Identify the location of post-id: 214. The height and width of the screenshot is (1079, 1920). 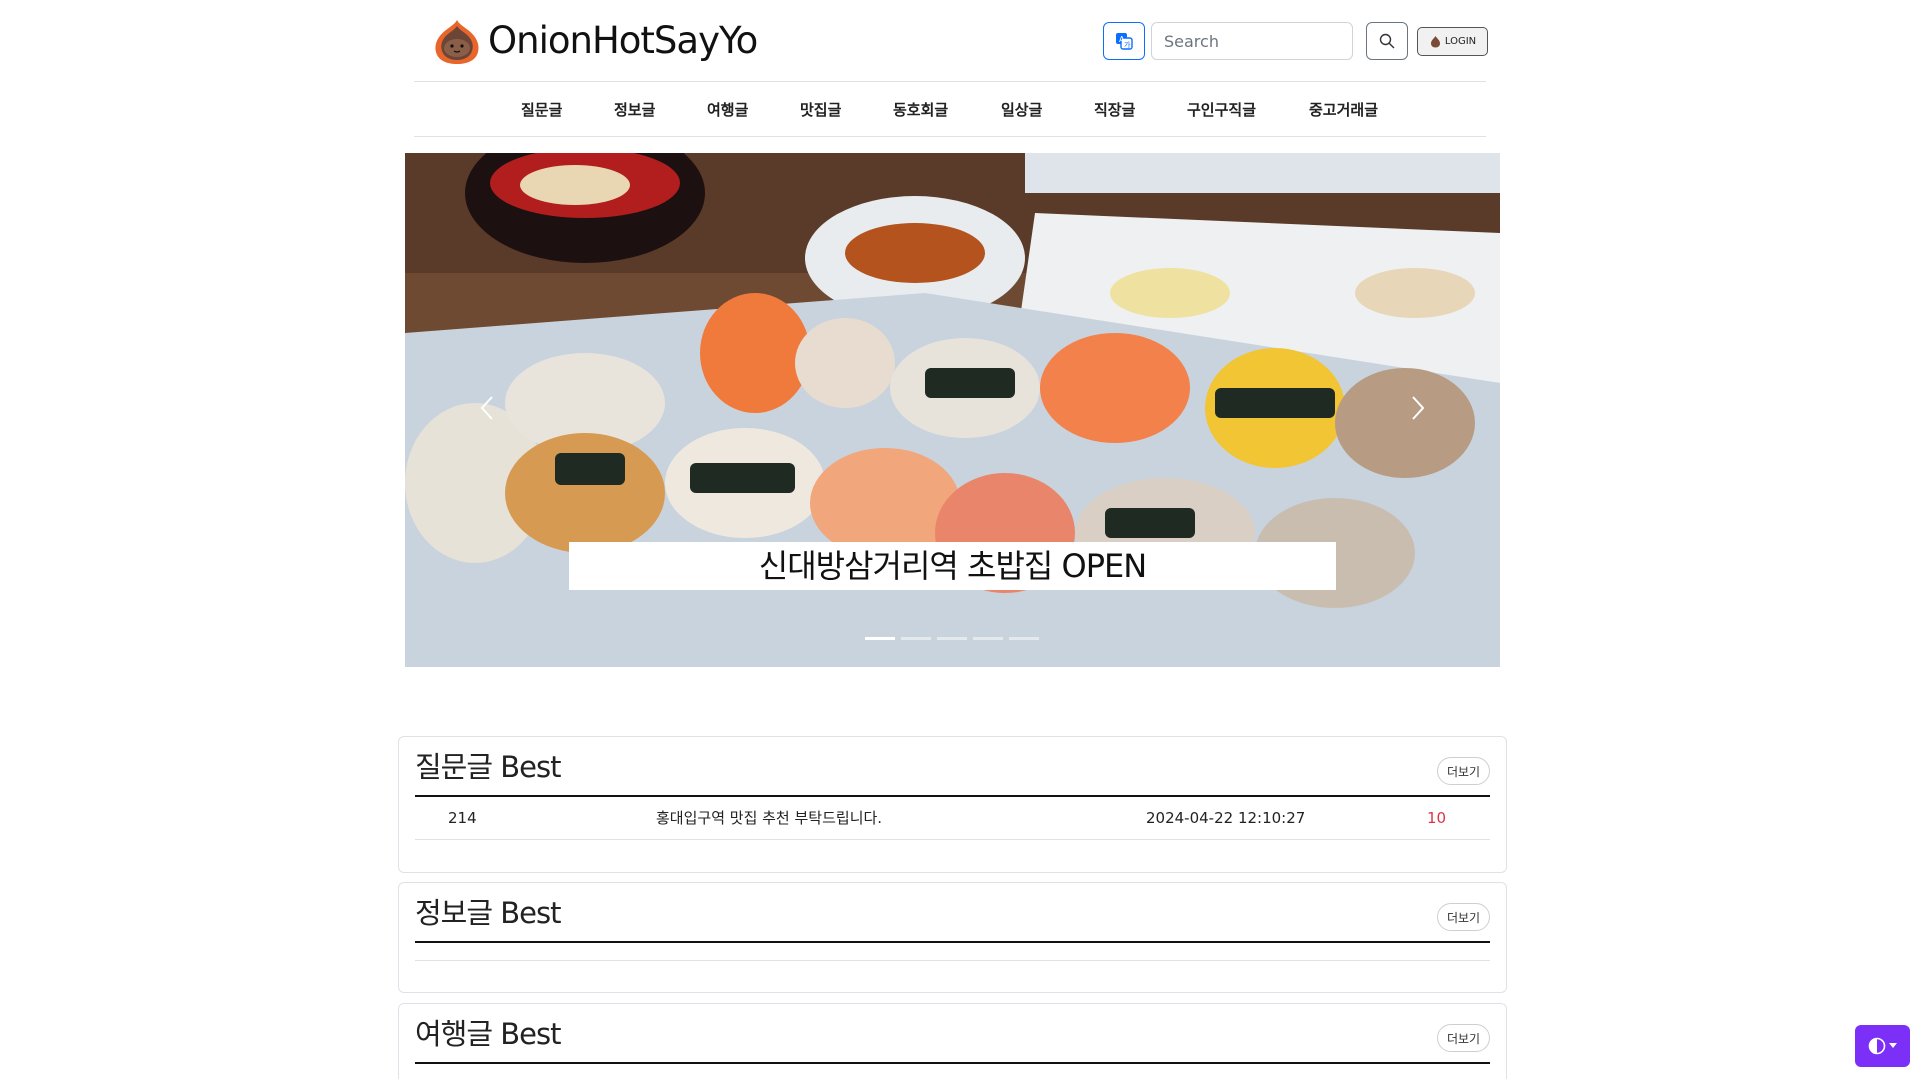
(462, 818).